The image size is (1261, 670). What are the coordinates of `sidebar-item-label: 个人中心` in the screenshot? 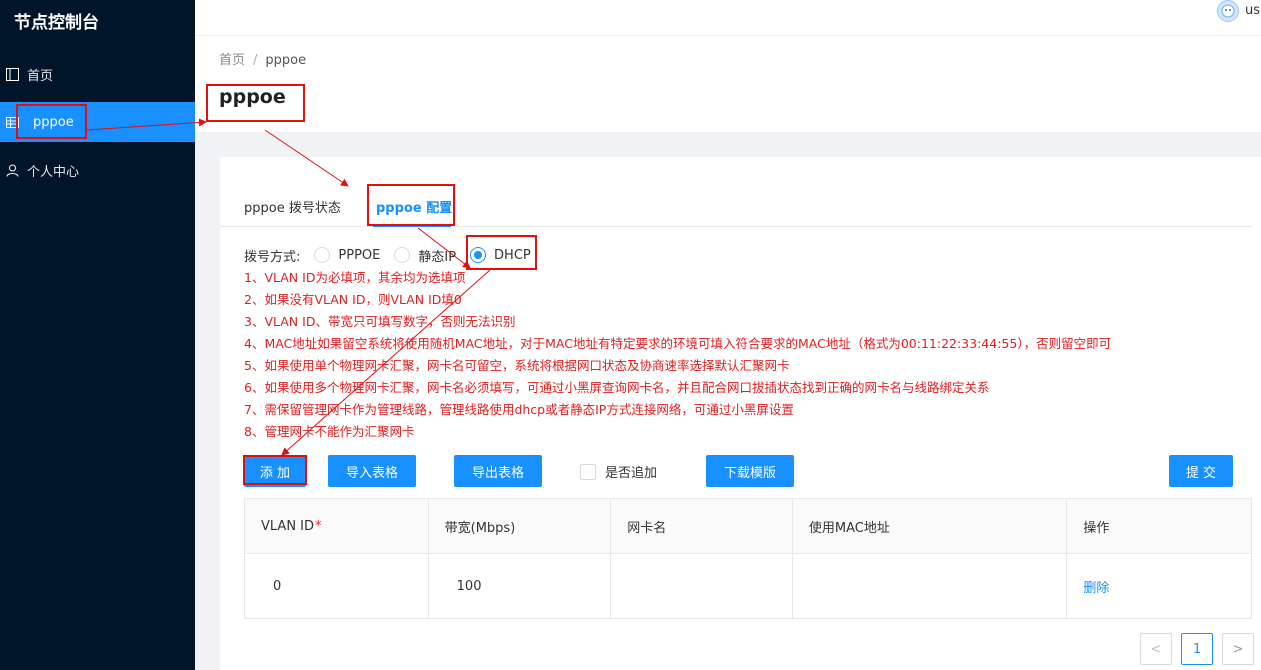 It's located at (53, 172).